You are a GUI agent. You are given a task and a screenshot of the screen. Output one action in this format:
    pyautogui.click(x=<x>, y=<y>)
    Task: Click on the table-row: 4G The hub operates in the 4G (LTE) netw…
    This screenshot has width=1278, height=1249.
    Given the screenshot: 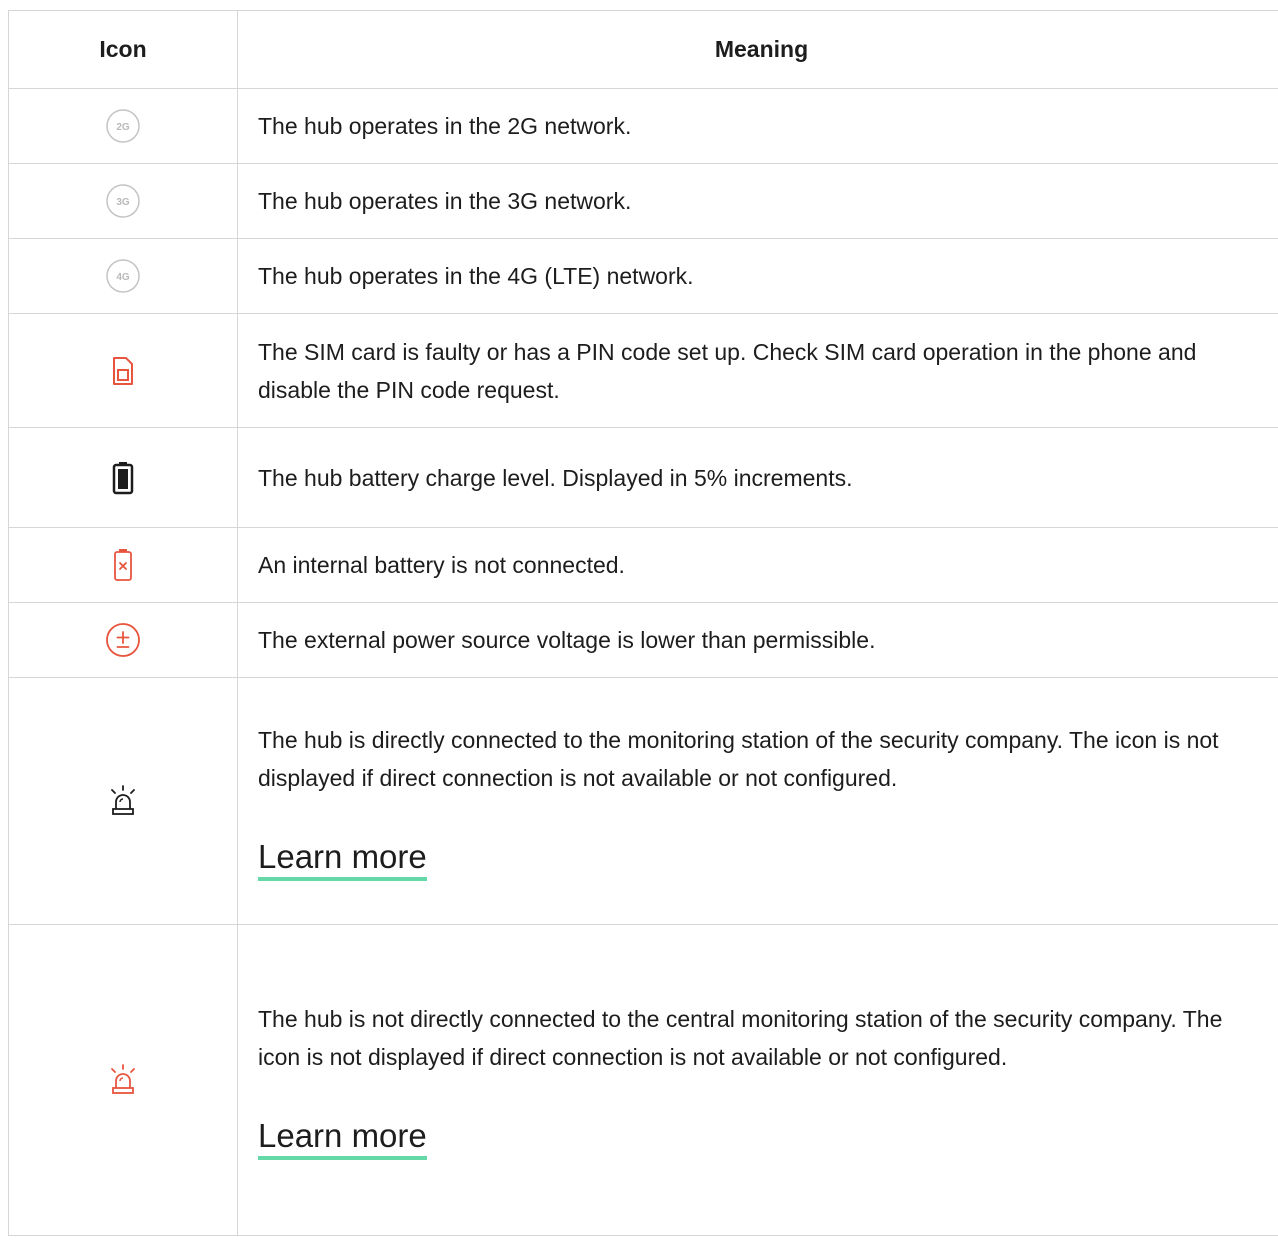 What is the action you would take?
    pyautogui.click(x=643, y=276)
    